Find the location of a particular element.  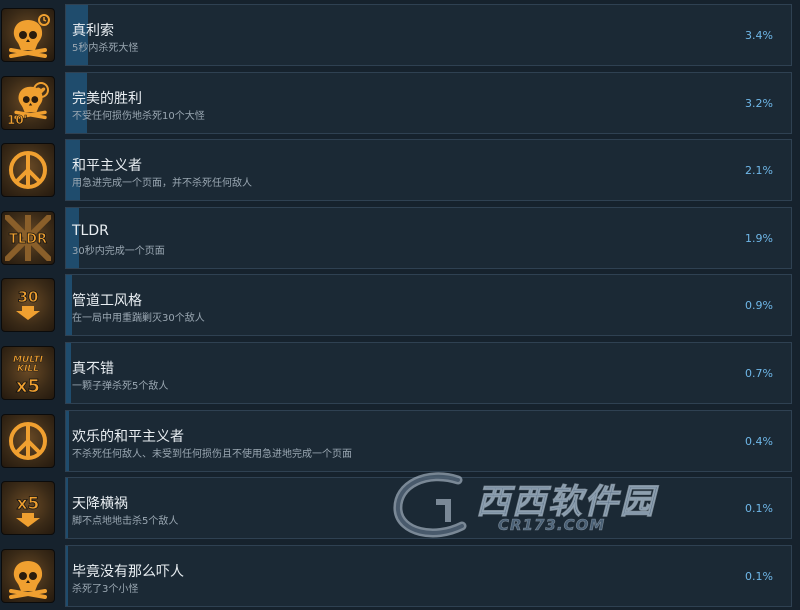

svg-text: TLDR is located at coordinates (28, 239).